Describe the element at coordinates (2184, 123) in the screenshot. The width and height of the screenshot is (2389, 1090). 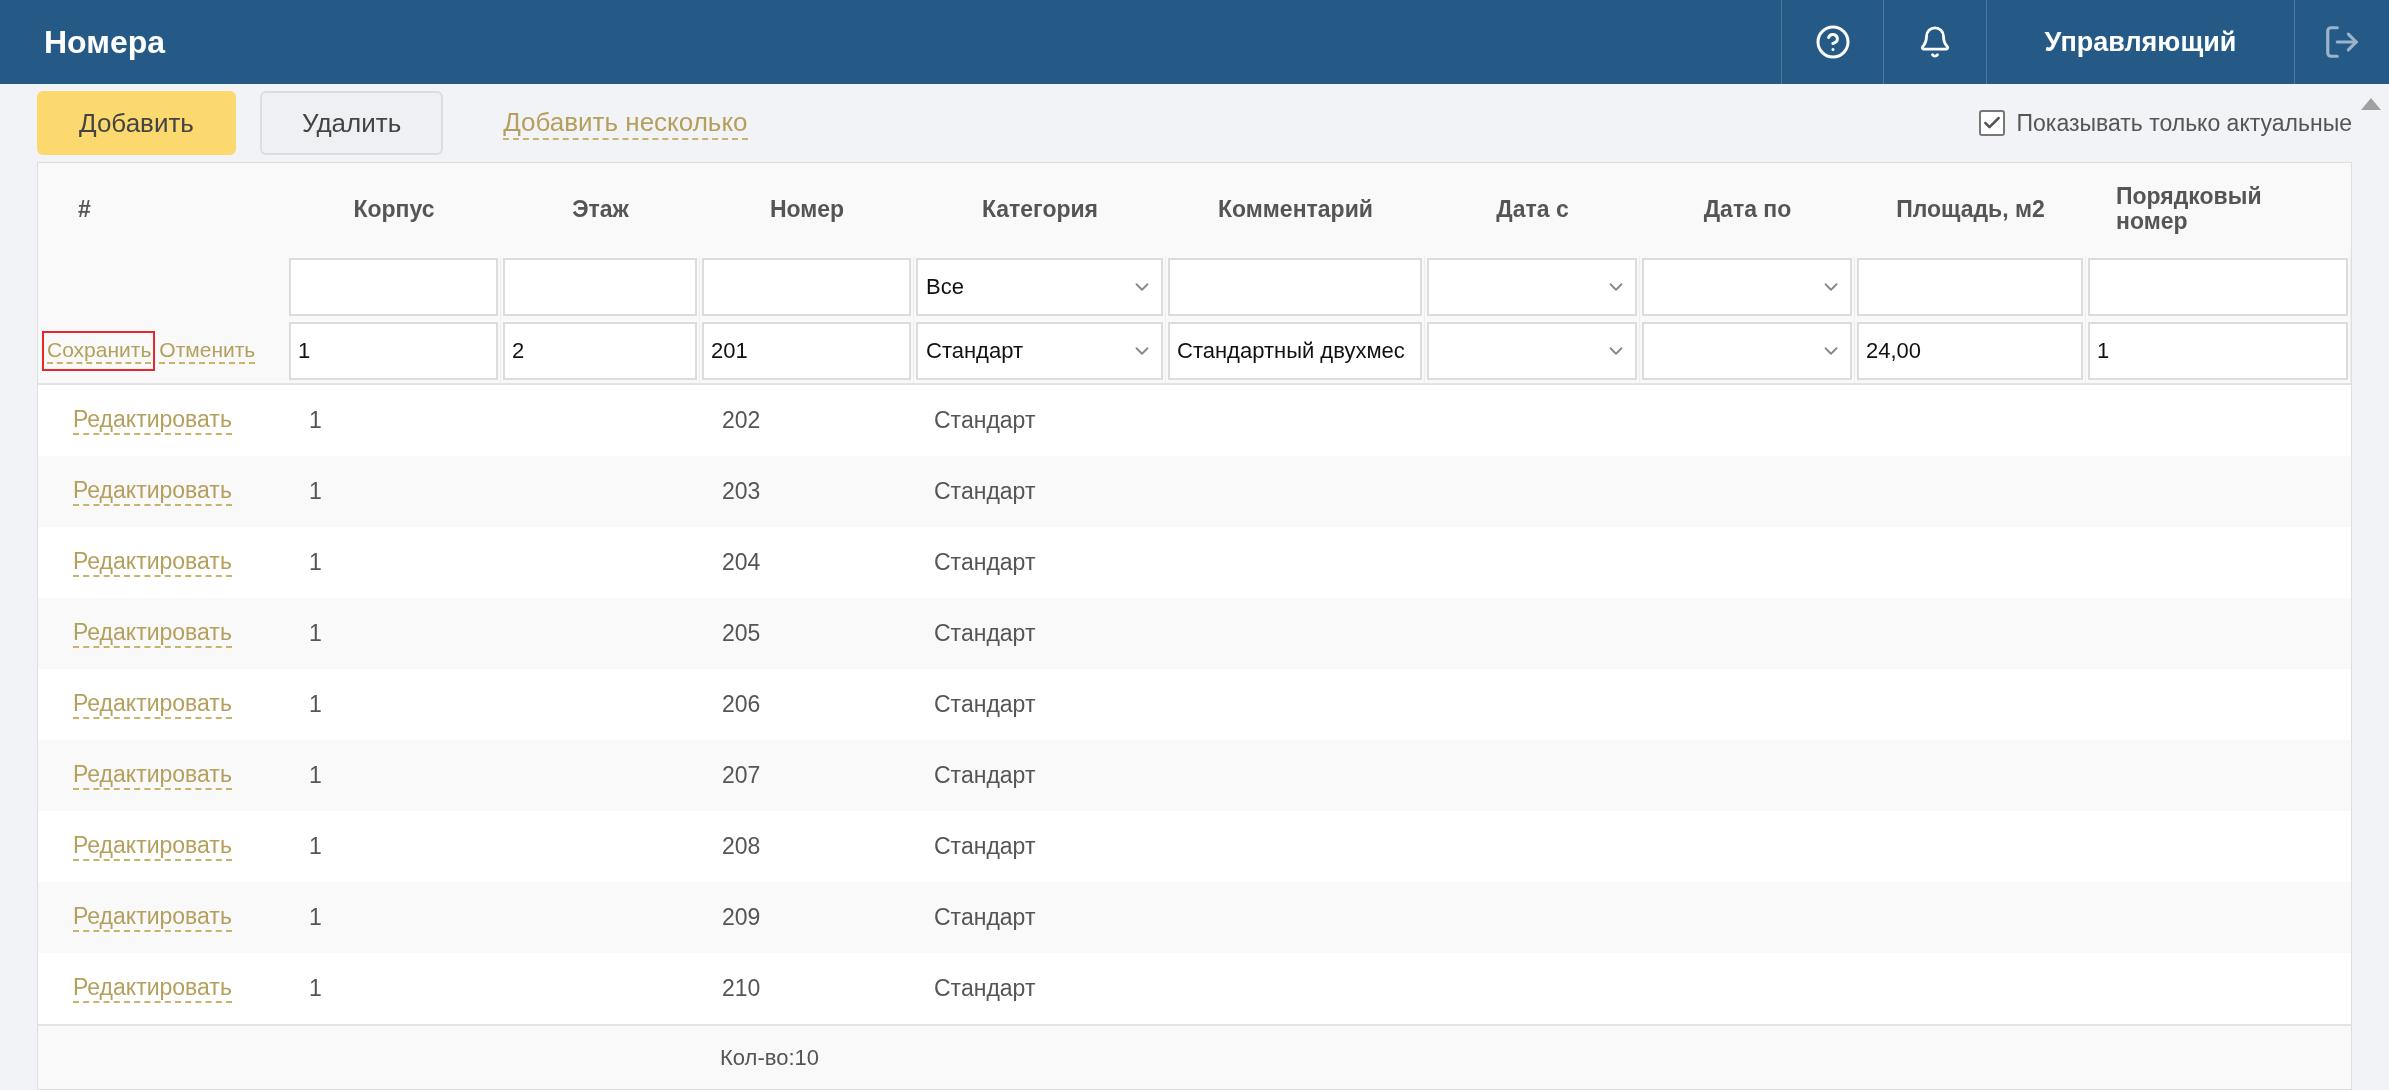
I see `checkbox-label: Показывать только актуальные` at that location.